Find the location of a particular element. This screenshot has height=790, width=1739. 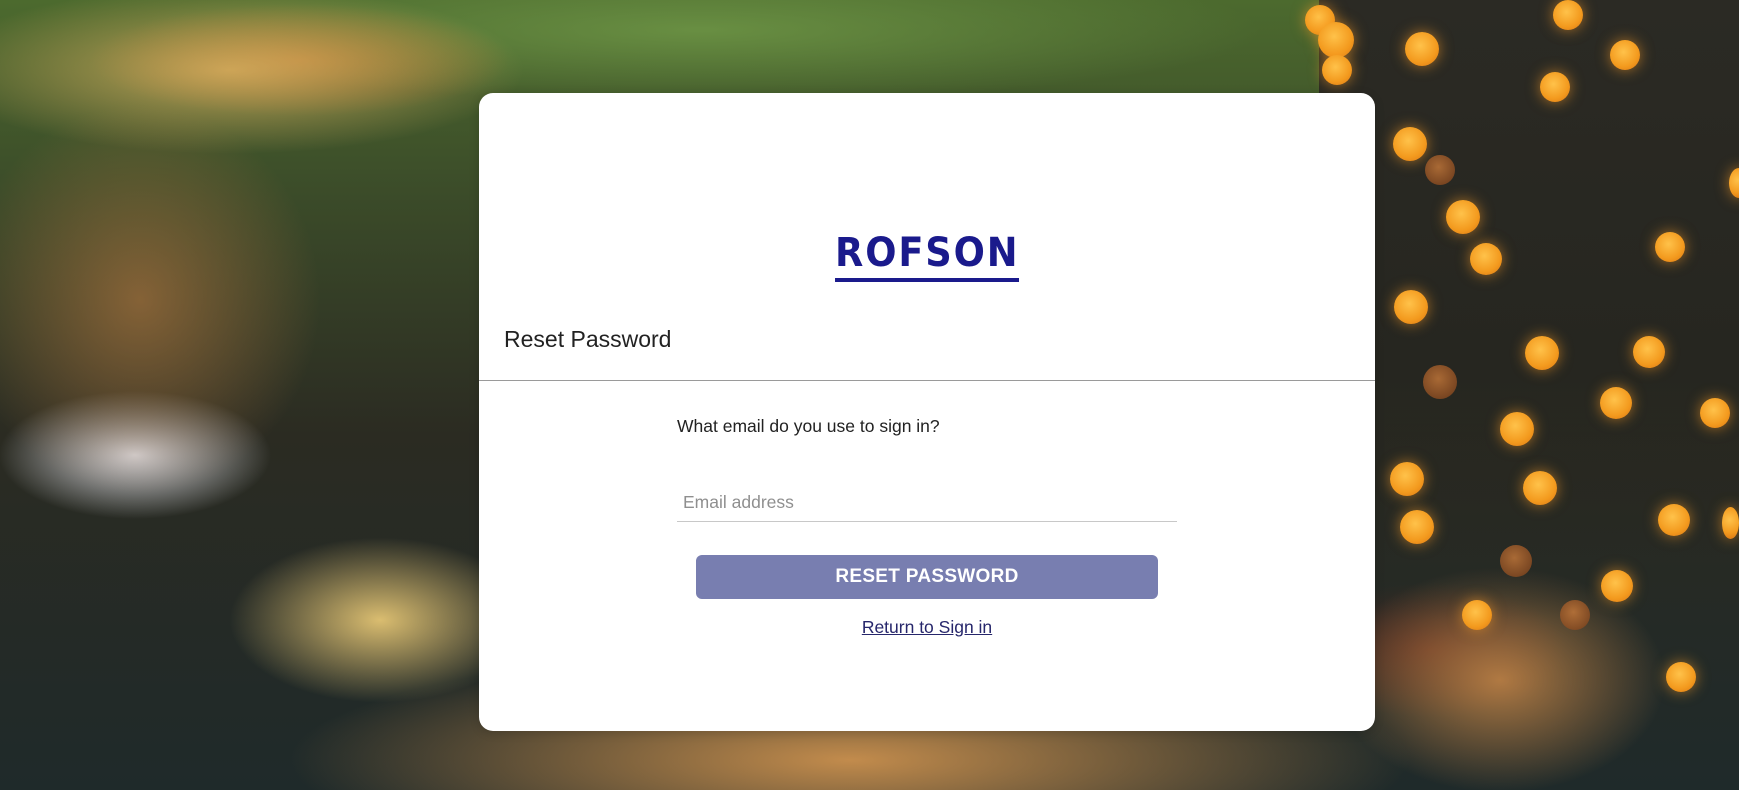

page-title: Reset Password is located at coordinates (588, 339).